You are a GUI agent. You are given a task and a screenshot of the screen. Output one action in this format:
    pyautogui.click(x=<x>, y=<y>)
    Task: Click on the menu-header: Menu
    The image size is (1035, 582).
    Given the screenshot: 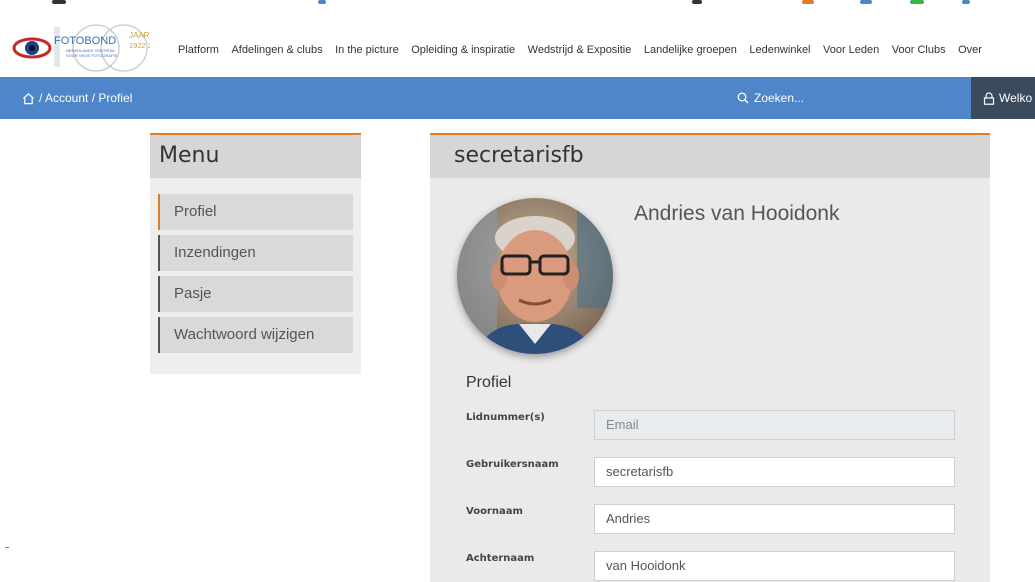 What is the action you would take?
    pyautogui.click(x=255, y=156)
    